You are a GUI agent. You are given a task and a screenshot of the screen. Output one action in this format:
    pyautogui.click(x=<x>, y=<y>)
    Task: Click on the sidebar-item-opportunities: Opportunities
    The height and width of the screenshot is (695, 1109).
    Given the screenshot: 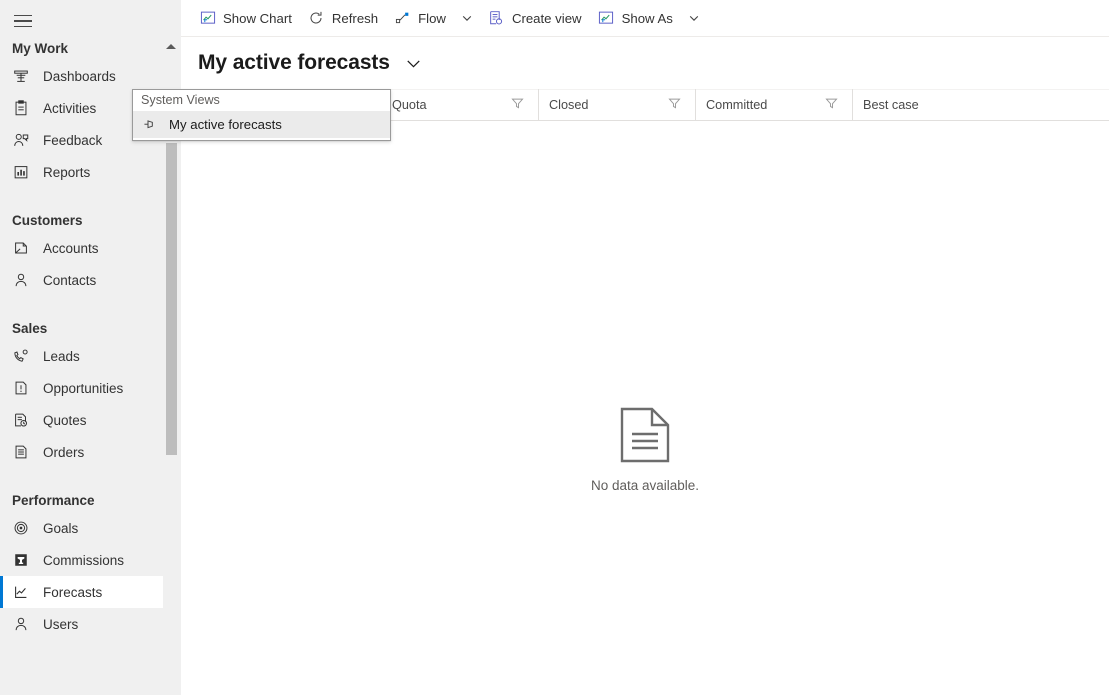 What is the action you would take?
    pyautogui.click(x=81, y=388)
    